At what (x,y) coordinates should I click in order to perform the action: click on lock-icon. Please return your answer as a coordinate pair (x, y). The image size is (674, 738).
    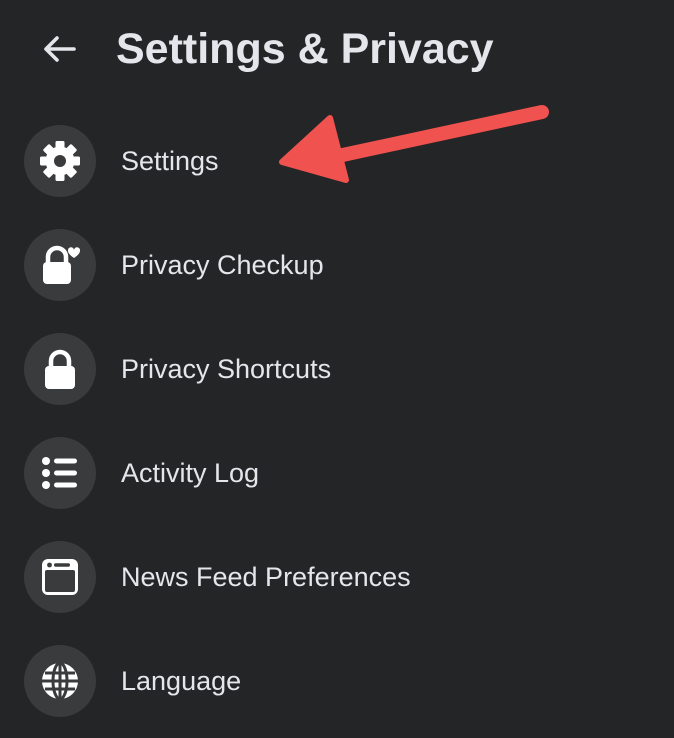
    Looking at the image, I should click on (60, 369).